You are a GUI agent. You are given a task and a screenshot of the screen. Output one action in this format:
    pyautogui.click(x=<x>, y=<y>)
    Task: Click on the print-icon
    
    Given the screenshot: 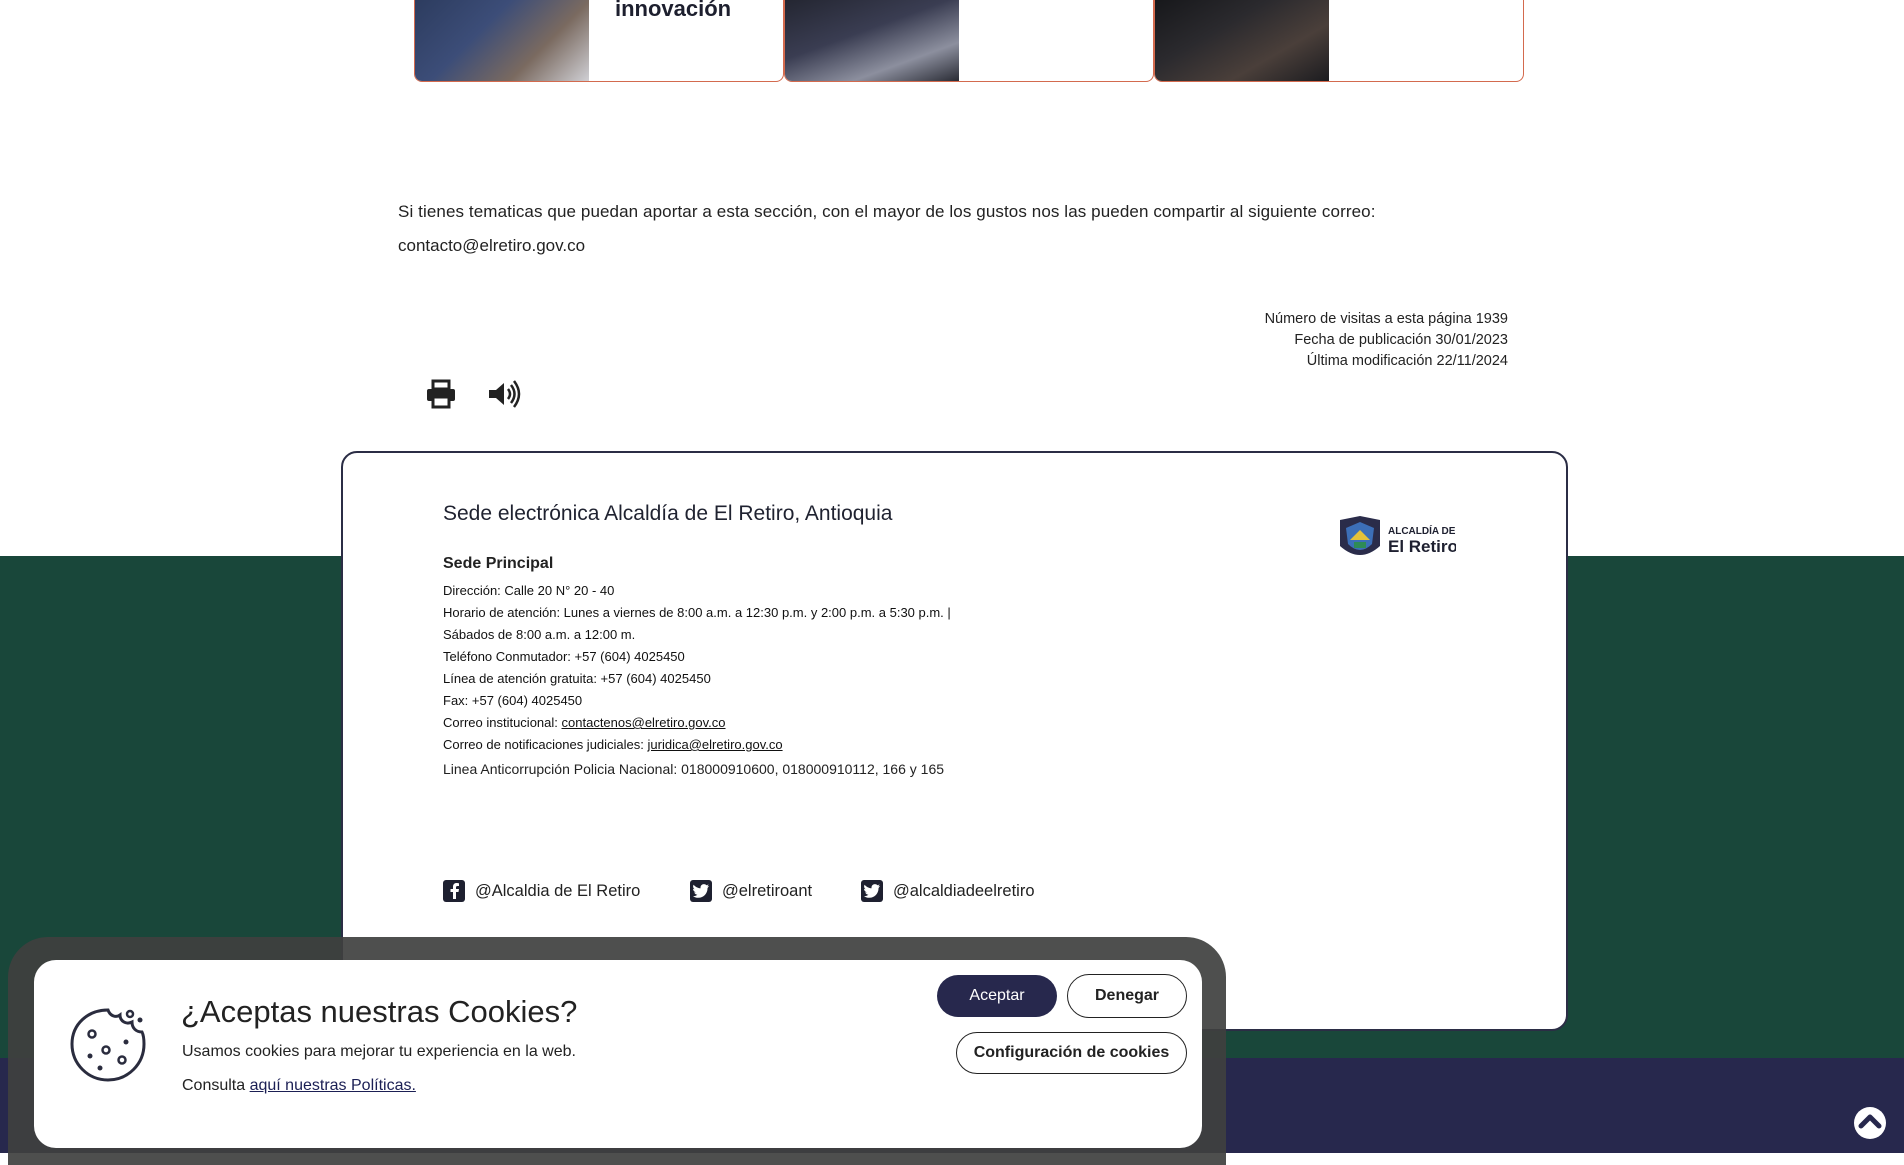 What is the action you would take?
    pyautogui.click(x=442, y=395)
    